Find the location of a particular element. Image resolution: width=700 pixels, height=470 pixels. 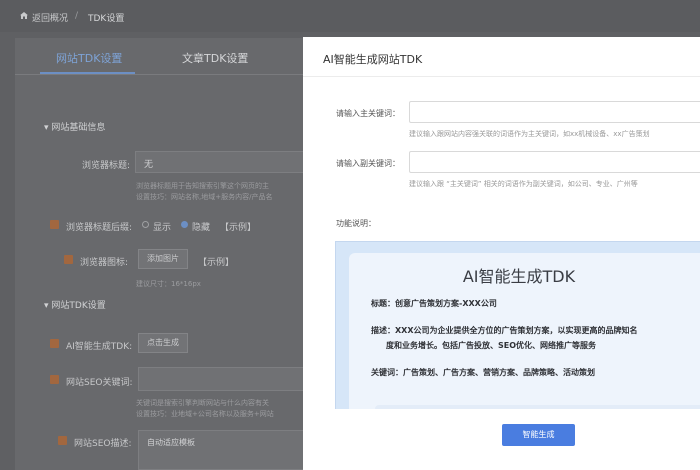

tab-site-tdk: 网站TDK设置 is located at coordinates (89, 58).